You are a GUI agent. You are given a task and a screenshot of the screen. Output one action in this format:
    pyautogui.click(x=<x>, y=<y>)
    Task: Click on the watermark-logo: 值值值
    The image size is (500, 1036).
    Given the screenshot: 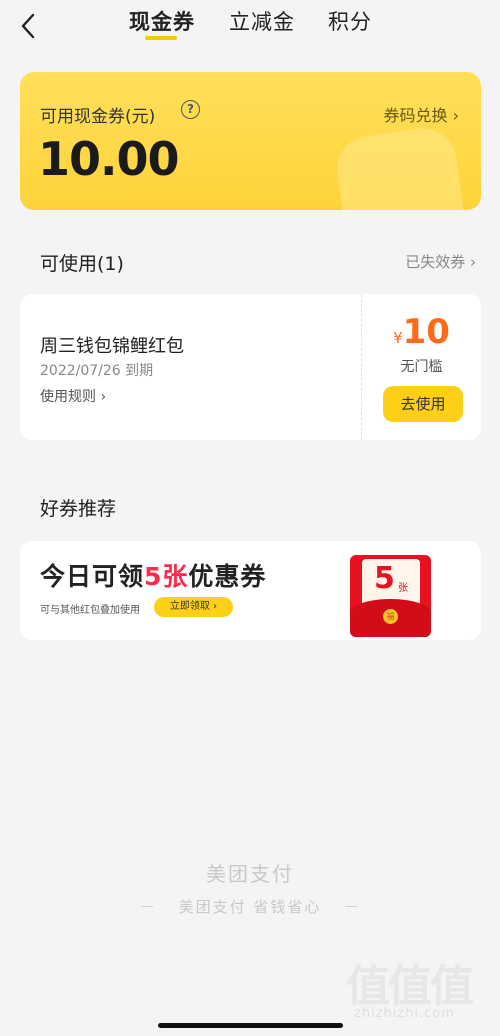 What is the action you would take?
    pyautogui.click(x=410, y=986)
    